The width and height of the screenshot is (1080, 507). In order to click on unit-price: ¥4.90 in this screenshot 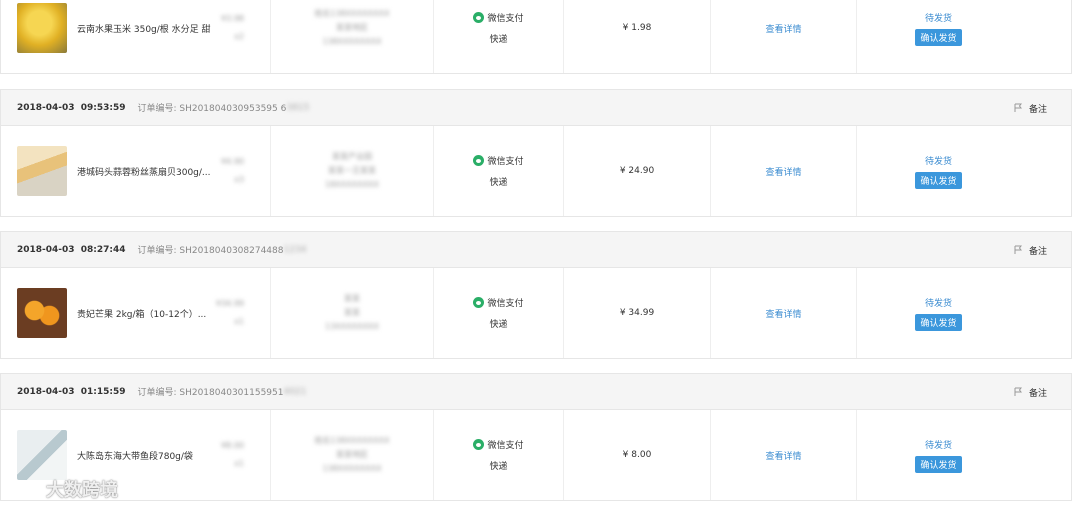, I will do `click(232, 161)`.